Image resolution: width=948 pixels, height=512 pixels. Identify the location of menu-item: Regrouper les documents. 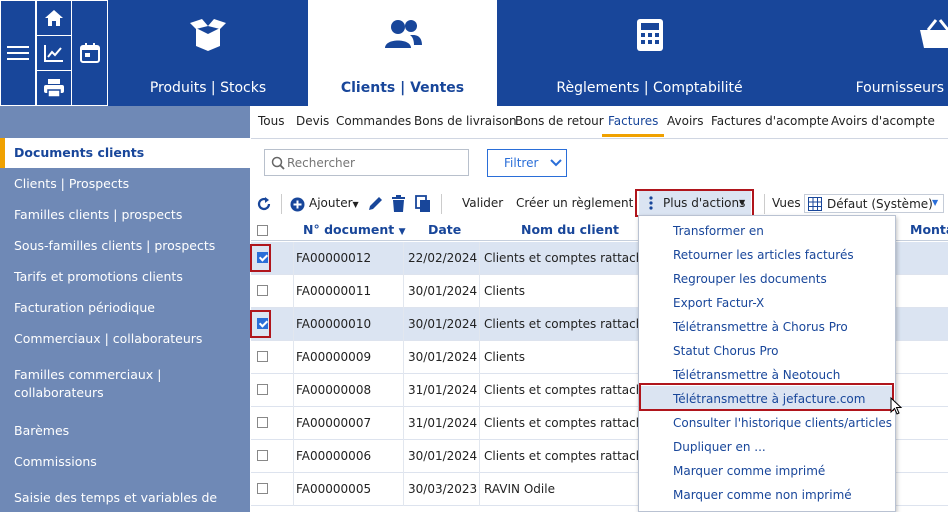
(750, 279).